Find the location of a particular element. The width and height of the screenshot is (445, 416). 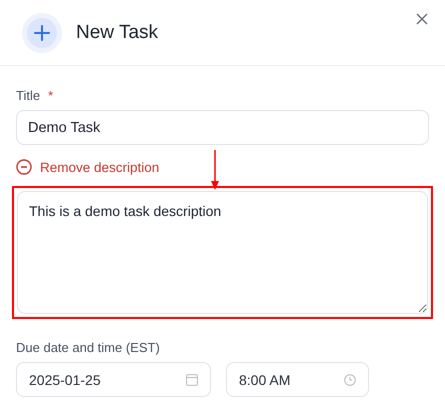

clock-icon is located at coordinates (350, 380).